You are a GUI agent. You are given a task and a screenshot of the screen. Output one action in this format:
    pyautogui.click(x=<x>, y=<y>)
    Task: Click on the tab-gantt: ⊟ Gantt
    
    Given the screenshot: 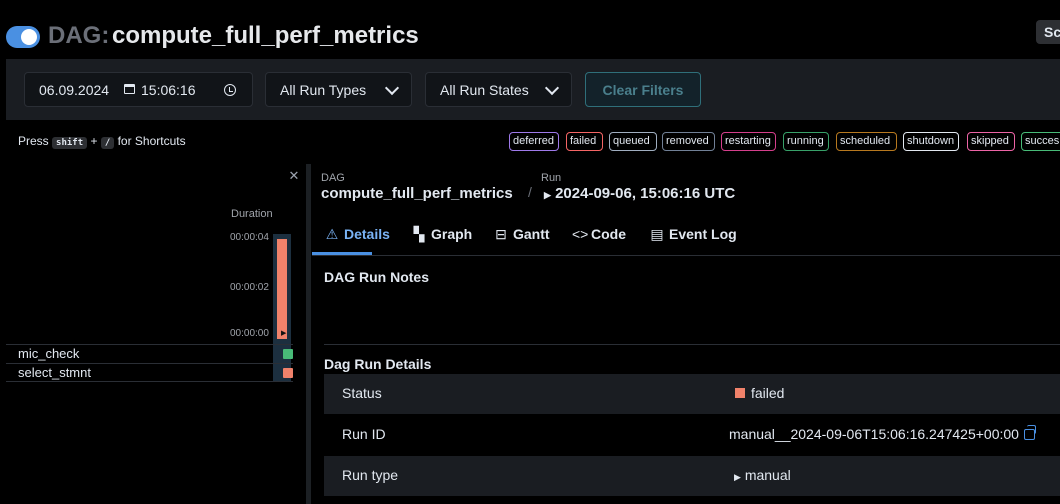 What is the action you would take?
    pyautogui.click(x=522, y=234)
    